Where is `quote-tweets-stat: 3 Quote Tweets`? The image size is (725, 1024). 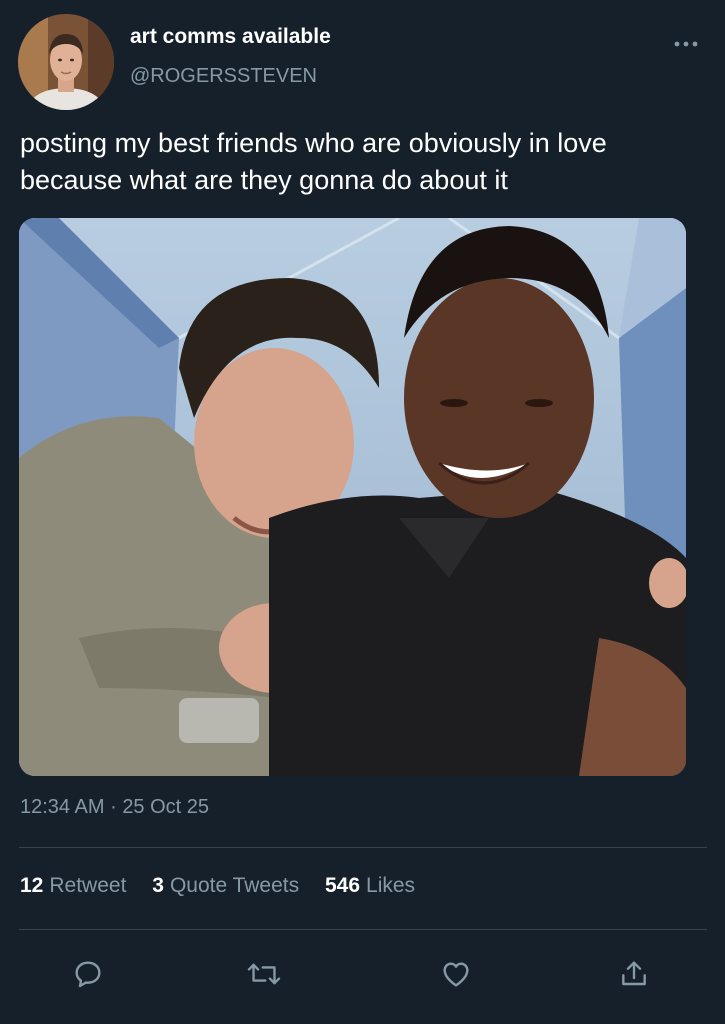 quote-tweets-stat: 3 Quote Tweets is located at coordinates (225, 886).